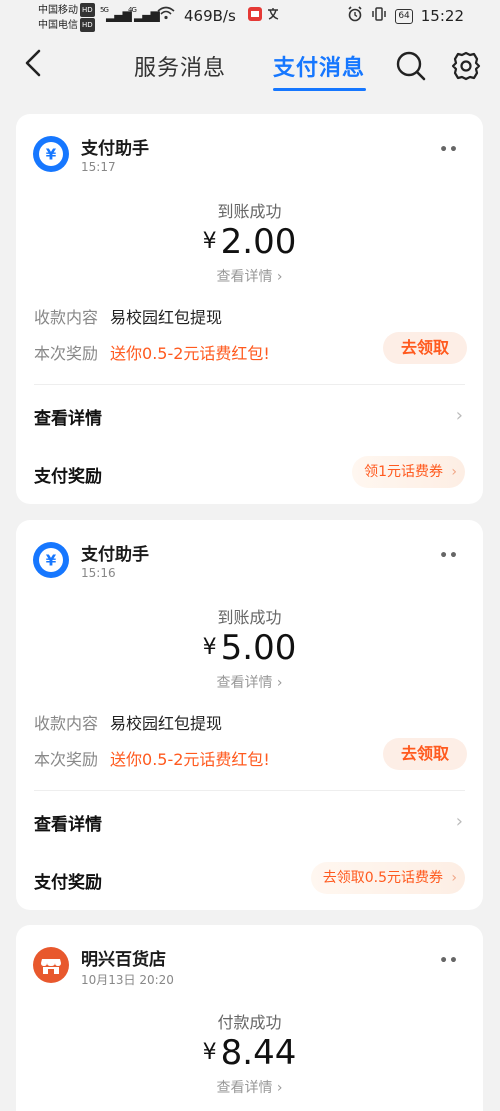 The image size is (500, 1111). I want to click on coupon-button: 领1元话费券 ›, so click(408, 472).